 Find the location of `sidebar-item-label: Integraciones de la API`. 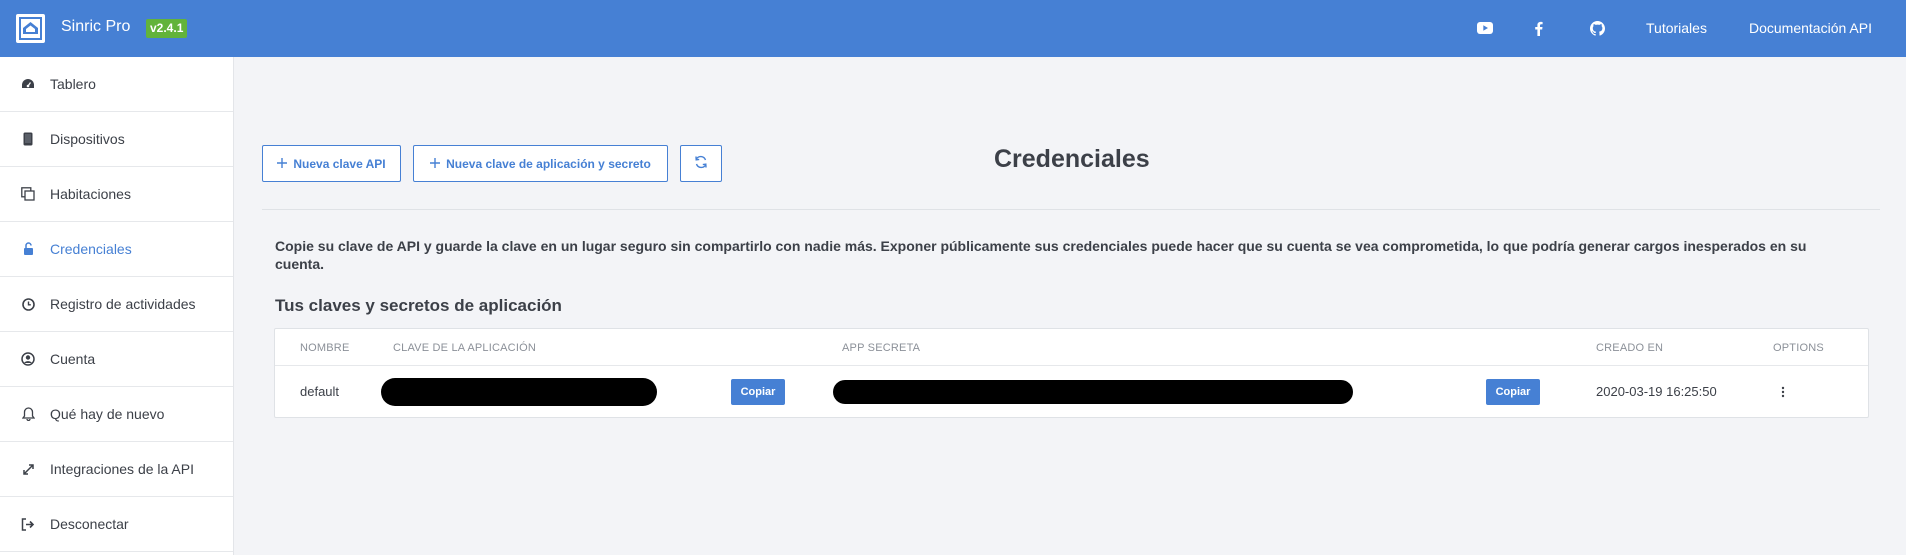

sidebar-item-label: Integraciones de la API is located at coordinates (122, 469).